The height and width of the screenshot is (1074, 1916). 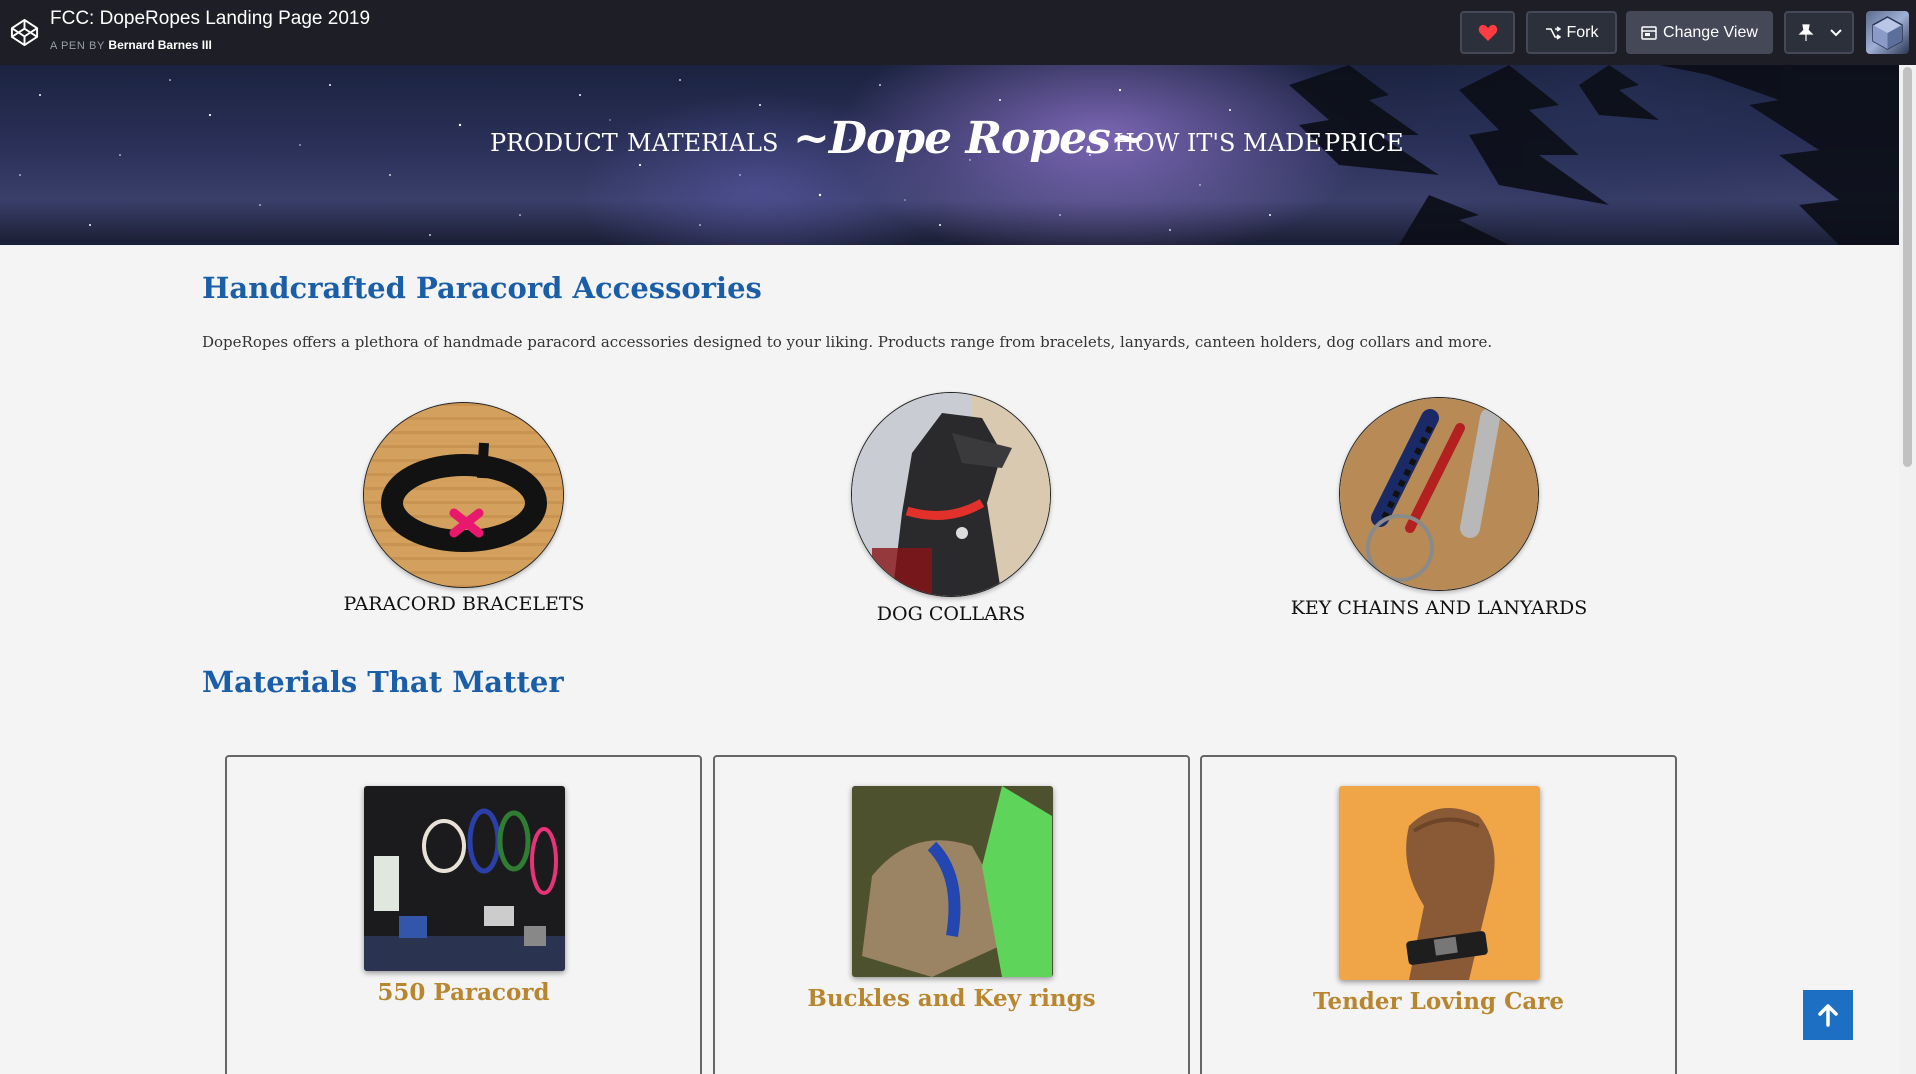 I want to click on fork-label: Fork, so click(x=1582, y=32).